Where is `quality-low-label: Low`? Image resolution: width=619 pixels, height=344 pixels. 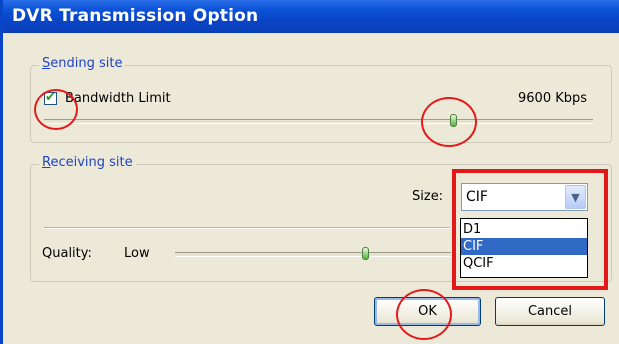
quality-low-label: Low is located at coordinates (137, 253).